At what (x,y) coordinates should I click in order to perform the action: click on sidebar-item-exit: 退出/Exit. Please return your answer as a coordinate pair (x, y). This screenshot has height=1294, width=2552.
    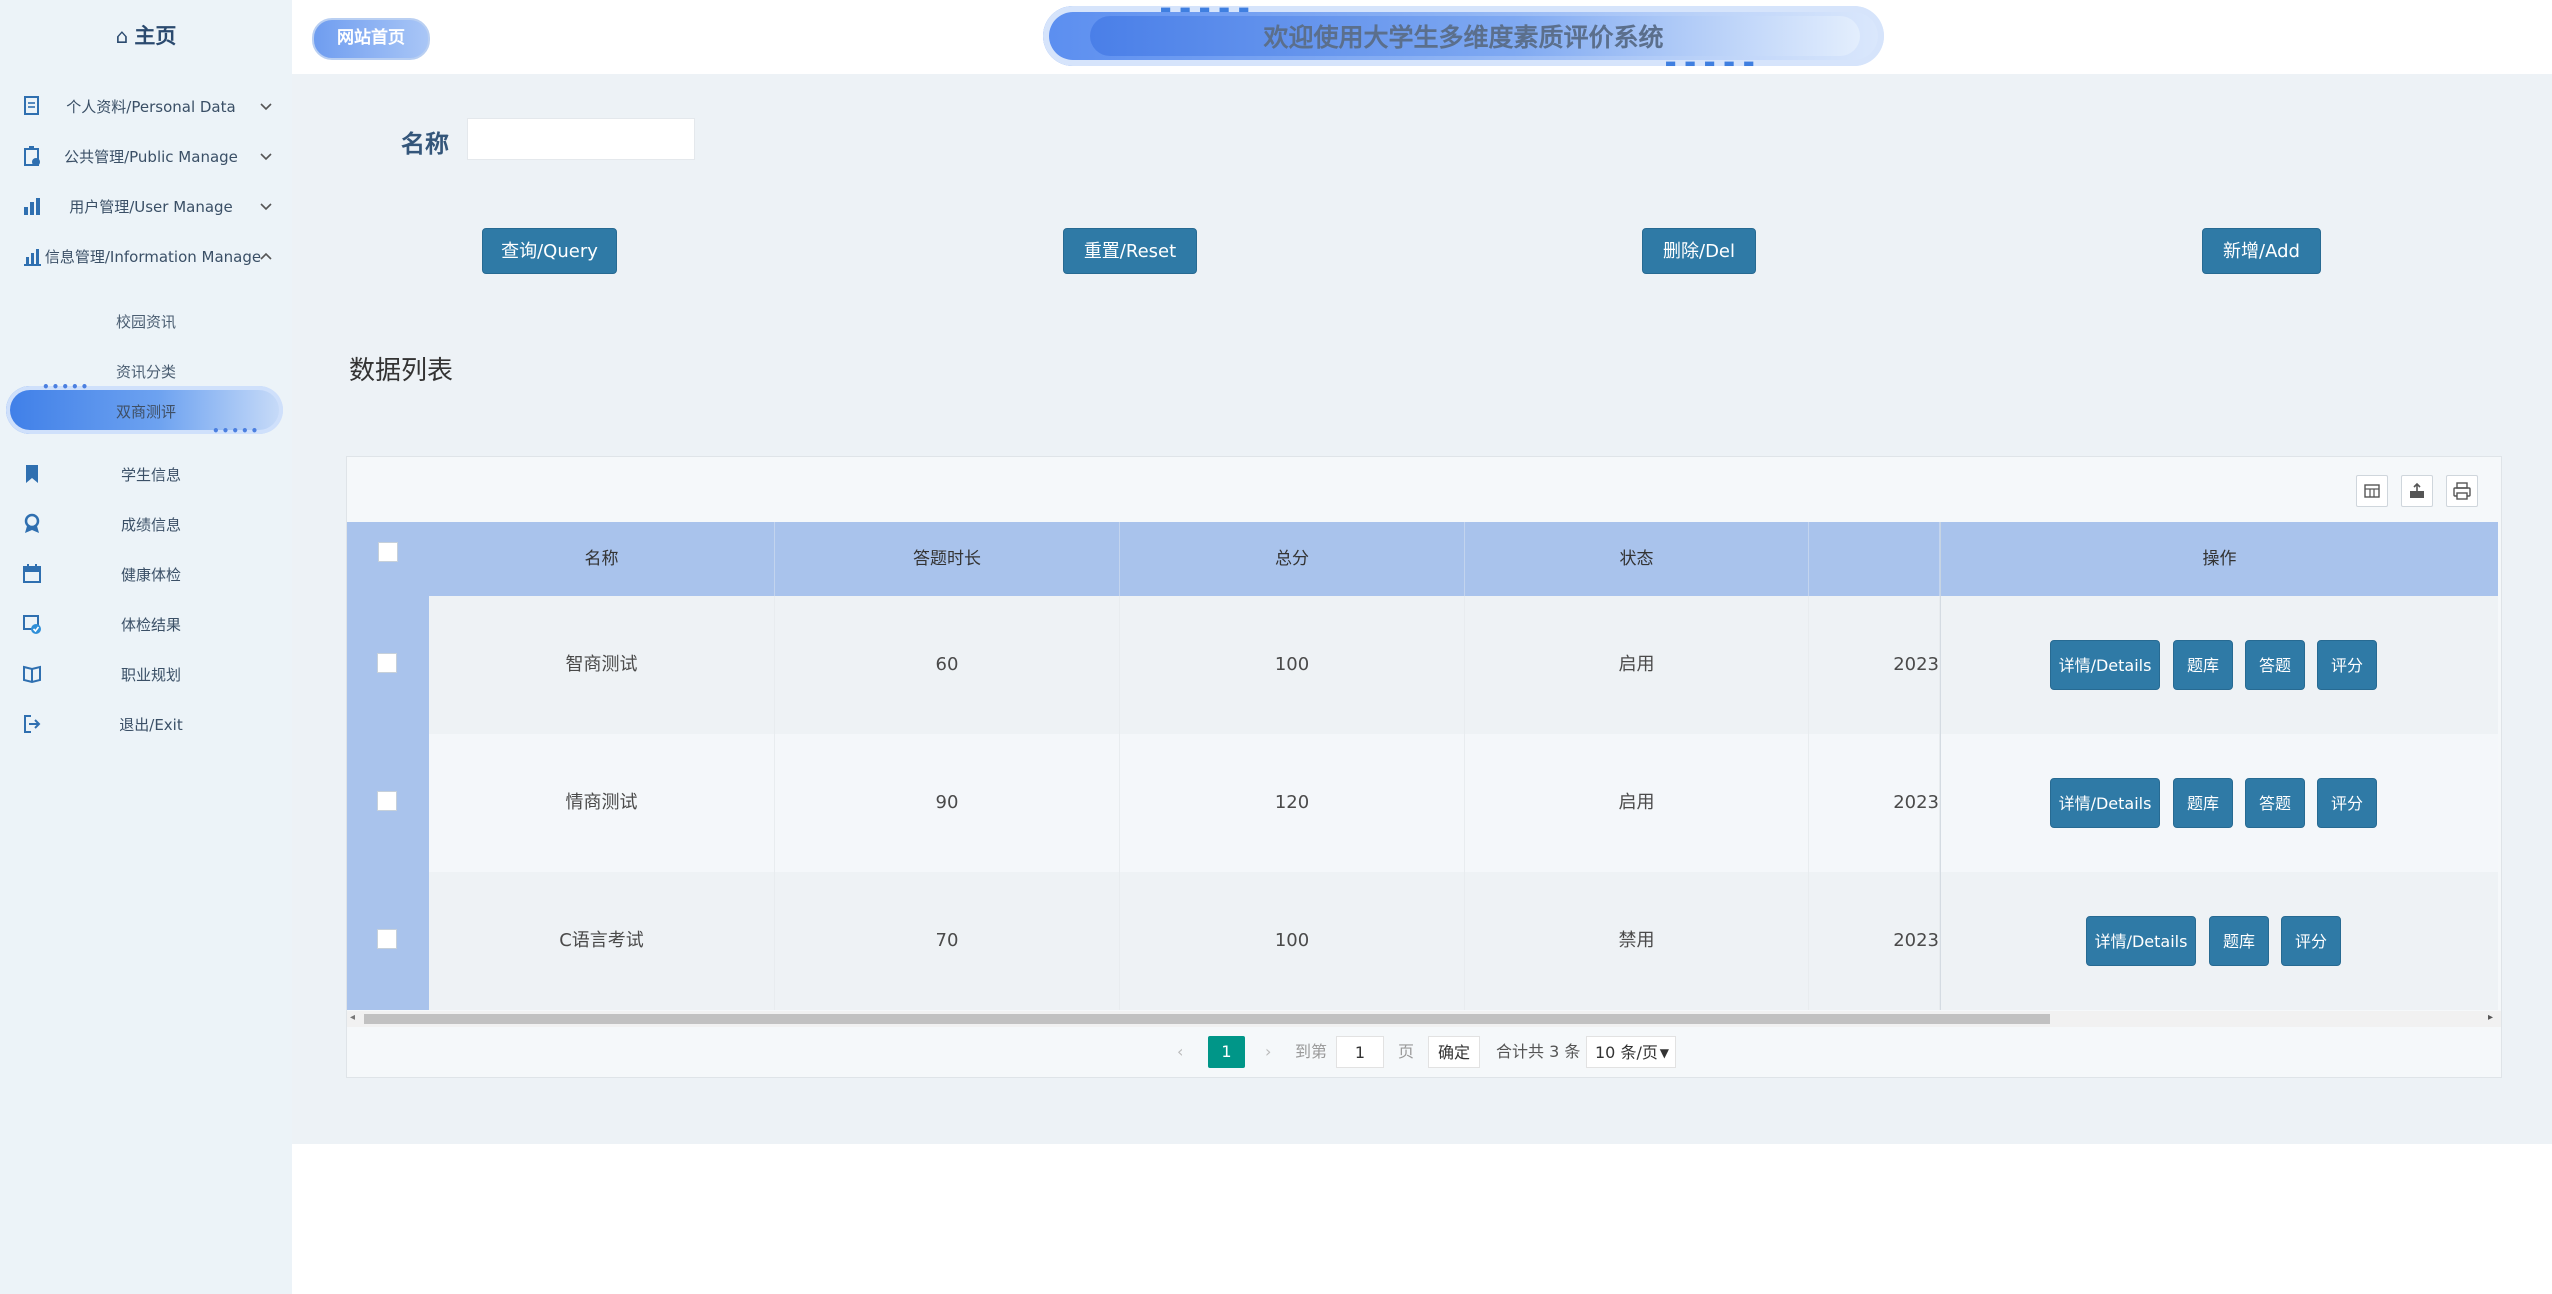
    Looking at the image, I should click on (146, 725).